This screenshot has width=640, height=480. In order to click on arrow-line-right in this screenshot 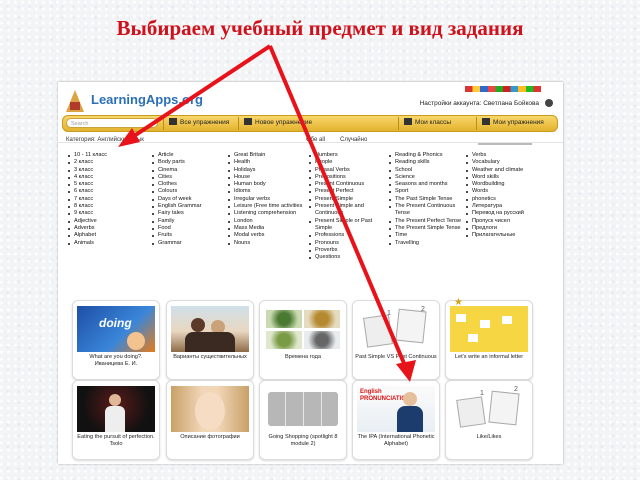, I will do `click(338, 207)`.